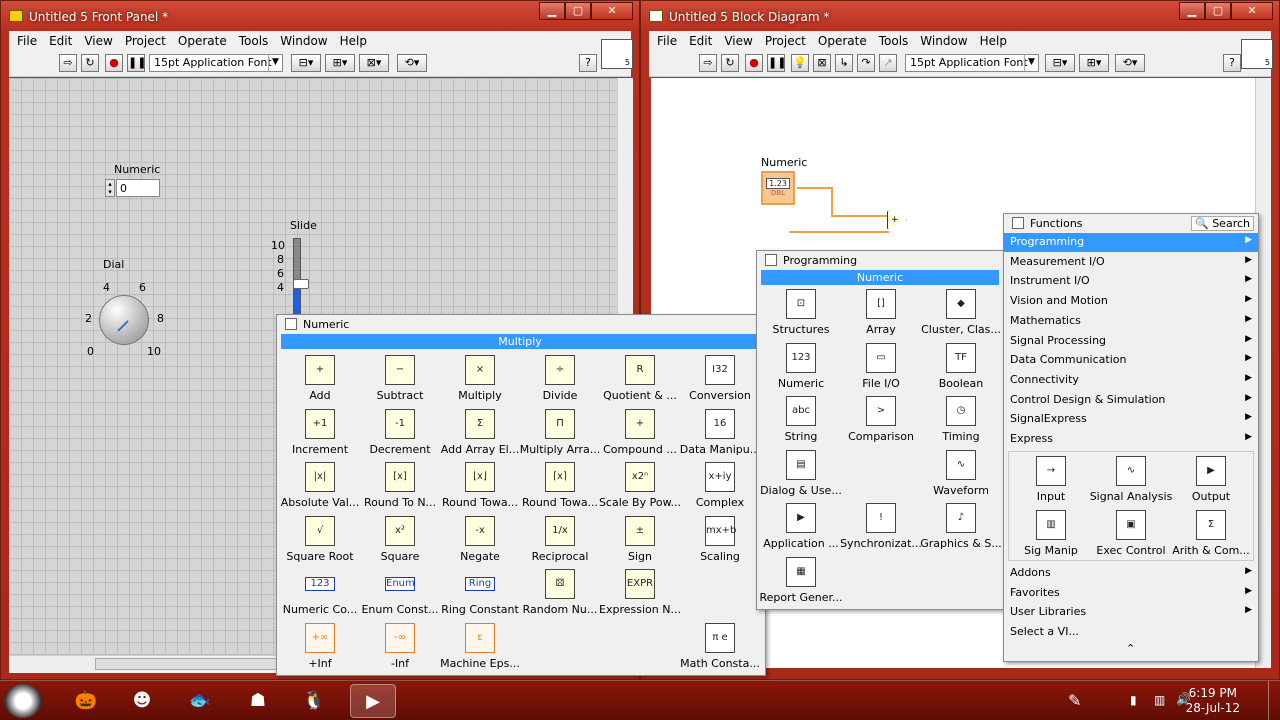 The image size is (1280, 720). What do you see at coordinates (720, 380) in the screenshot?
I see `numeric-palette-item: I32 Conversion` at bounding box center [720, 380].